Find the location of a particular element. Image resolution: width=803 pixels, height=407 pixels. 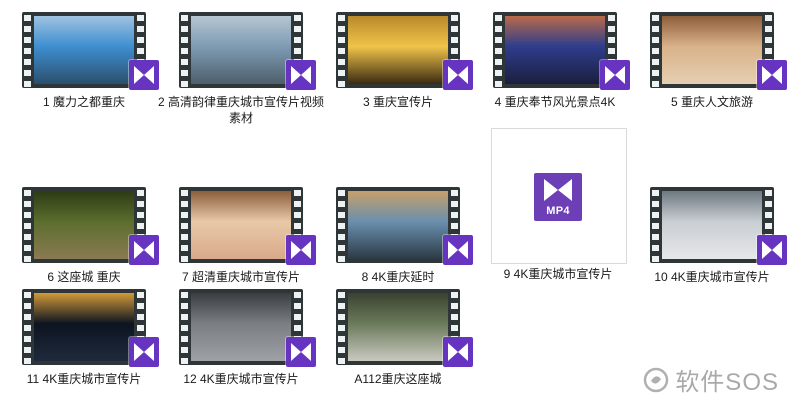

watermark: 软件SOS is located at coordinates (711, 379).